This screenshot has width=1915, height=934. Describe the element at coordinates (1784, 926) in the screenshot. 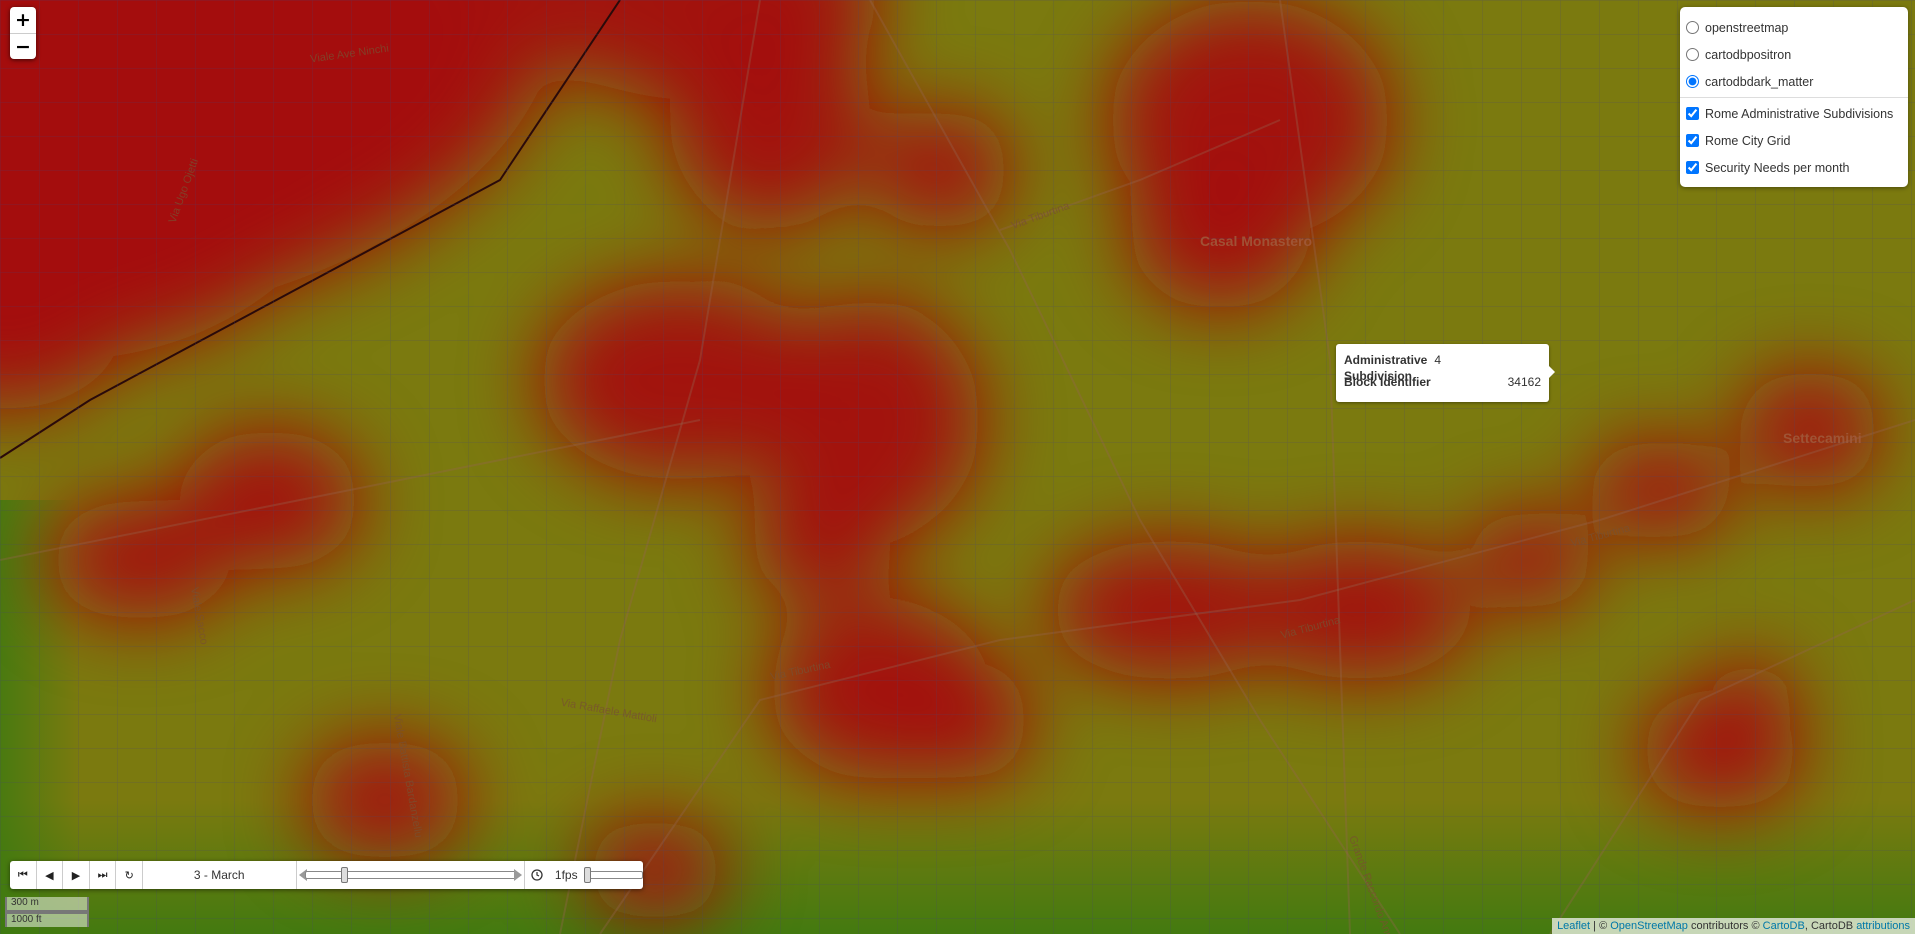

I see `cartodb-link: CartoDB` at that location.